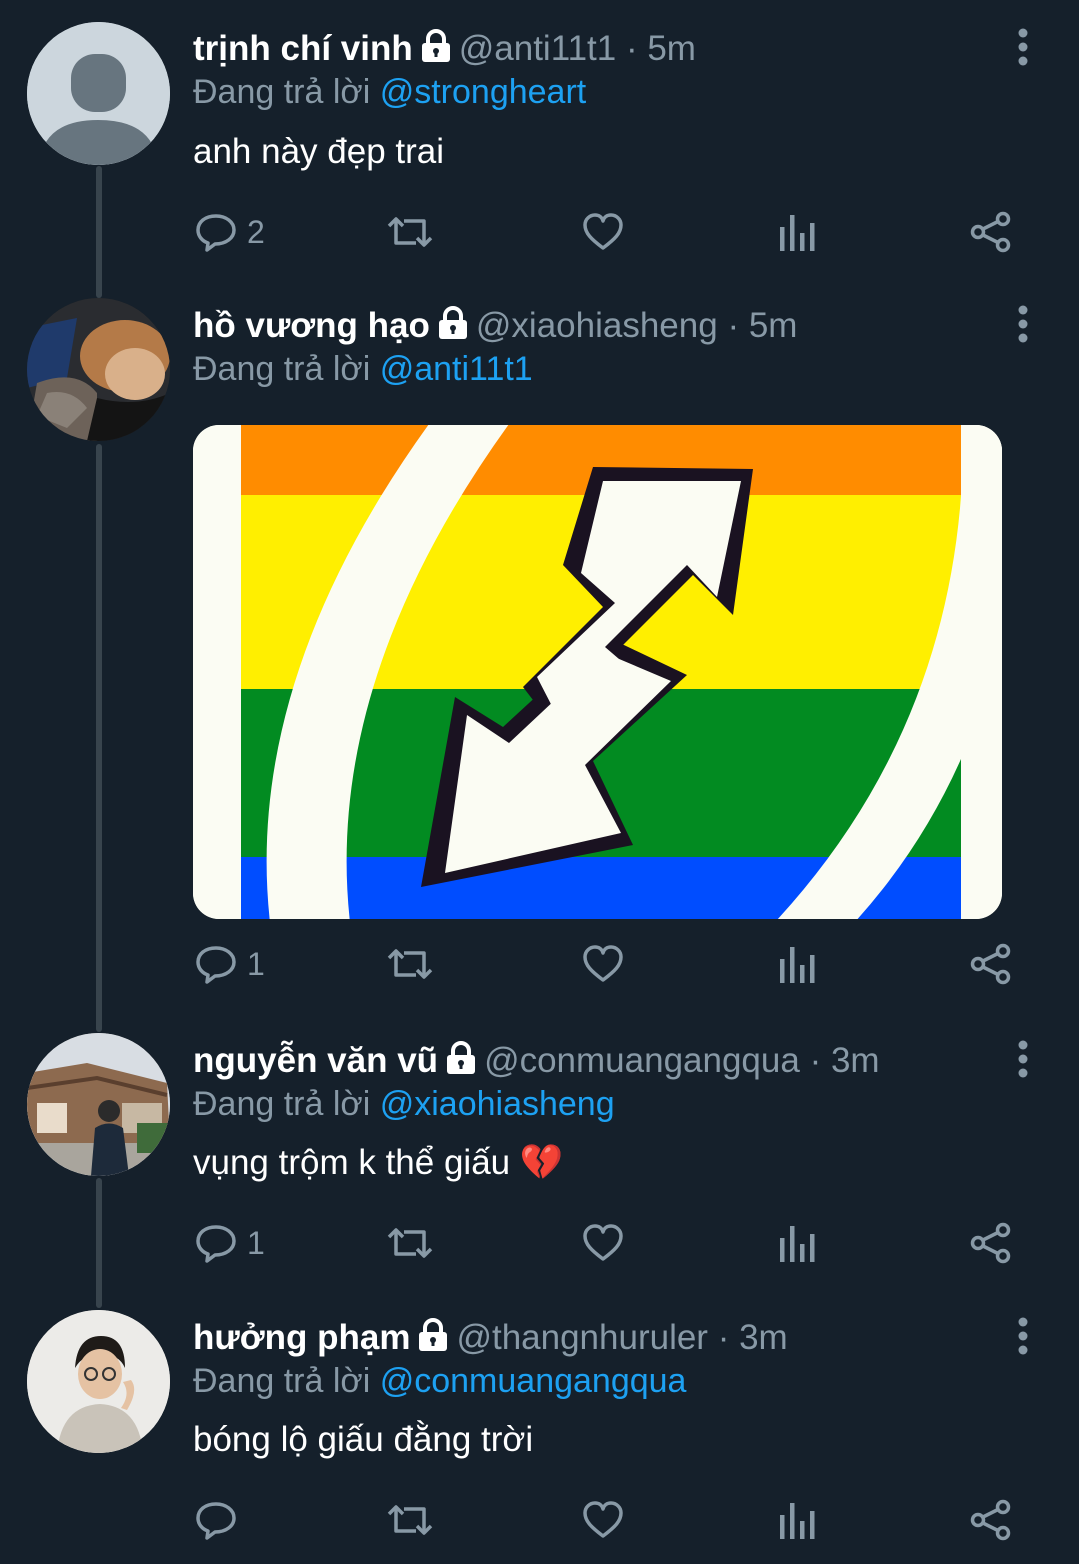  I want to click on reply-icon, so click(216, 1521).